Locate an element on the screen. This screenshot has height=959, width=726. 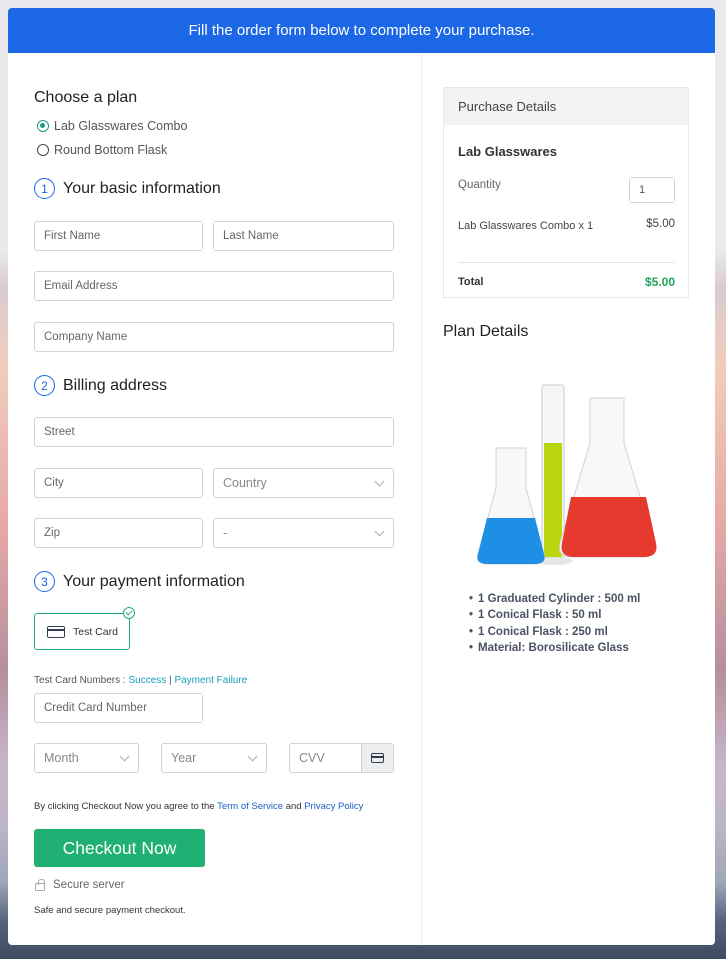
cvv-card-button is located at coordinates (377, 758).